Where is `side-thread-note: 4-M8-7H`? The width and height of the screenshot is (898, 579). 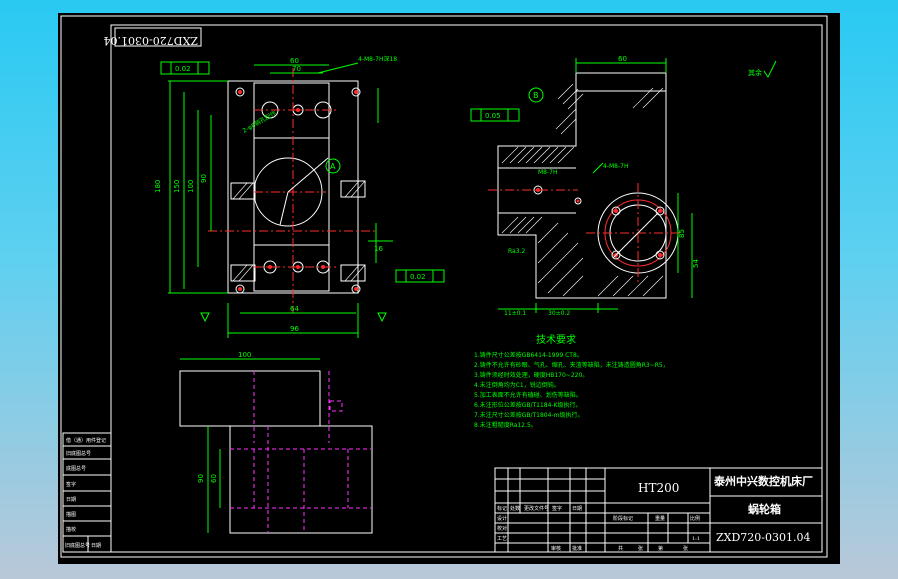 side-thread-note: 4-M8-7H is located at coordinates (615, 166).